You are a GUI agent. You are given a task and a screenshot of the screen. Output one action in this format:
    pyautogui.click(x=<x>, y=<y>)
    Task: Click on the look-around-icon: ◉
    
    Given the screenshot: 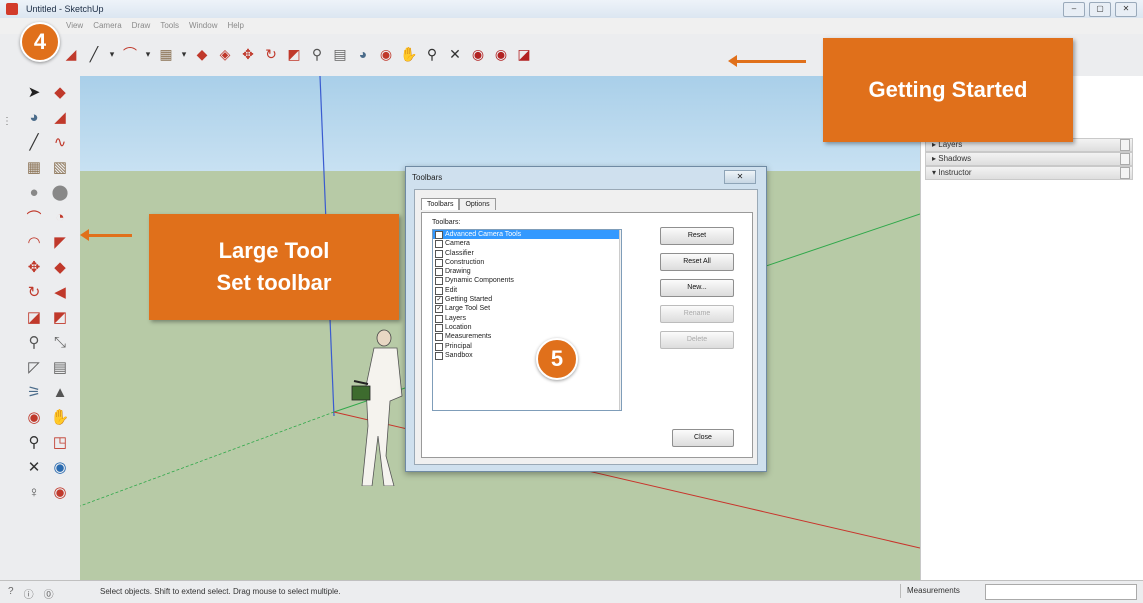 What is the action you would take?
    pyautogui.click(x=60, y=492)
    